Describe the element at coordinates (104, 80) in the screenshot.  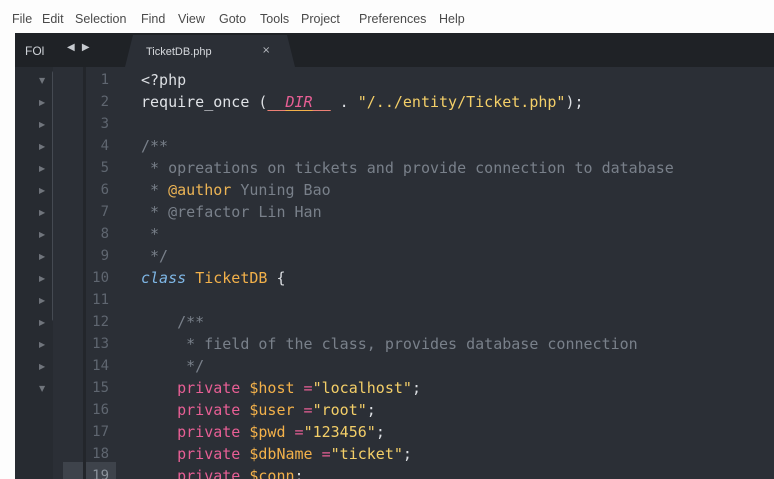
I see `line-number: 1` at that location.